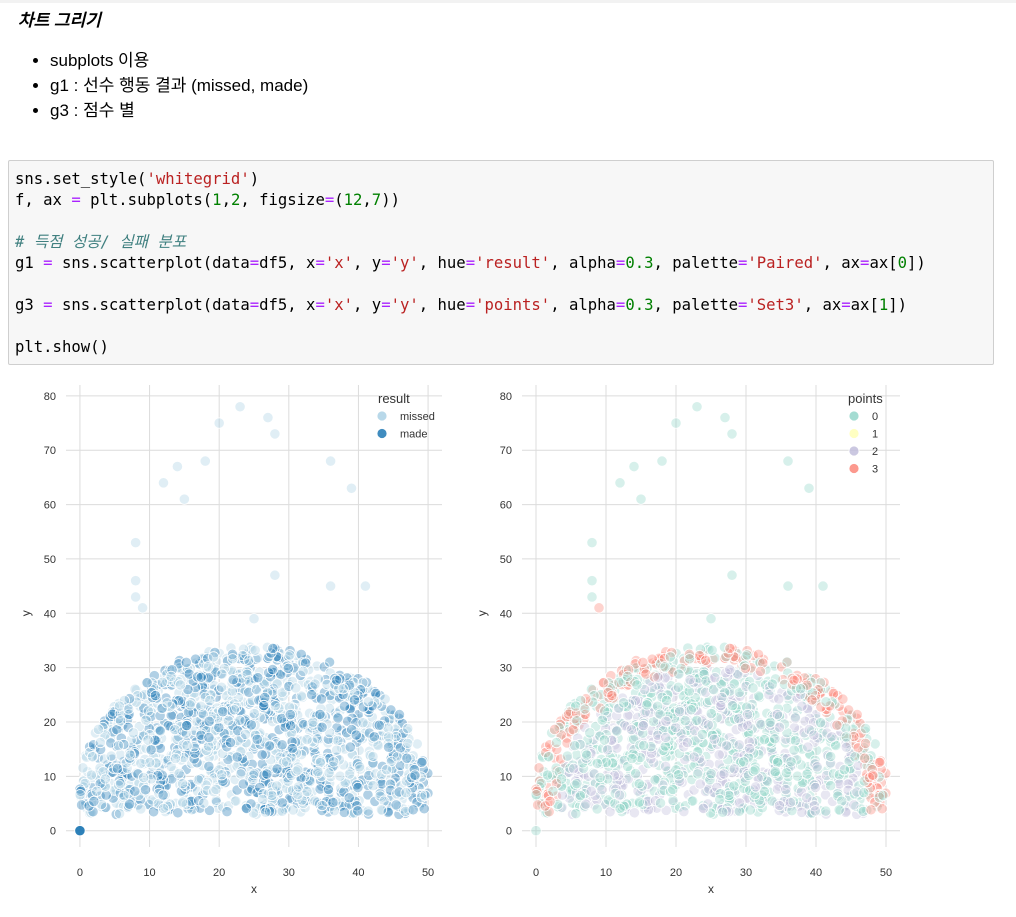  Describe the element at coordinates (29, 263) in the screenshot. I see `code-token: g1` at that location.